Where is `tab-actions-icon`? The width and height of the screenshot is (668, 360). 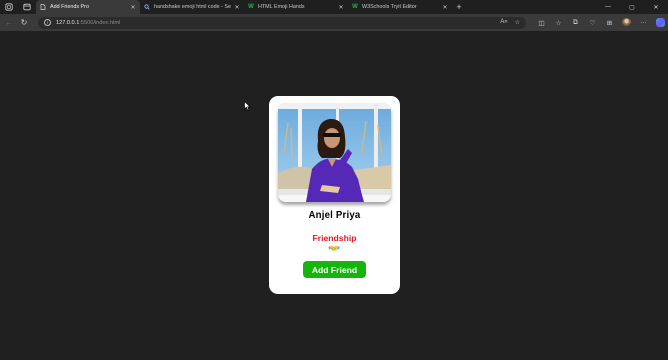 tab-actions-icon is located at coordinates (27, 7).